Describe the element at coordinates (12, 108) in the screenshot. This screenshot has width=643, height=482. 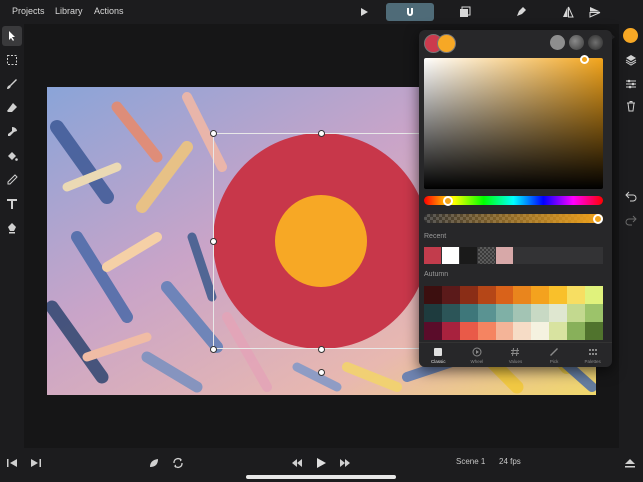
I see `eraser-icon` at that location.